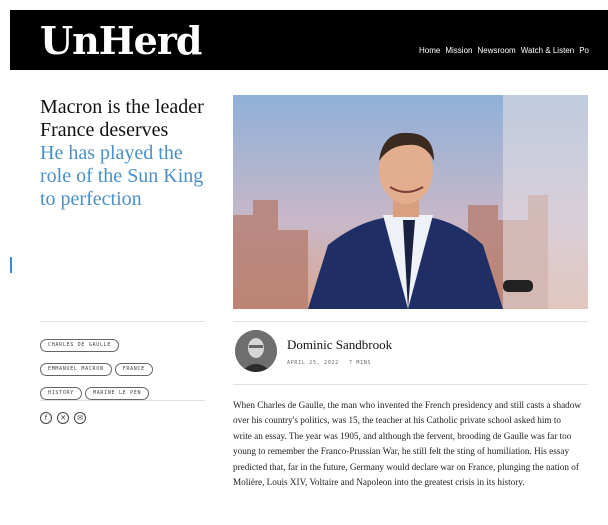  I want to click on unherd-logo: UnHerd, so click(121, 41).